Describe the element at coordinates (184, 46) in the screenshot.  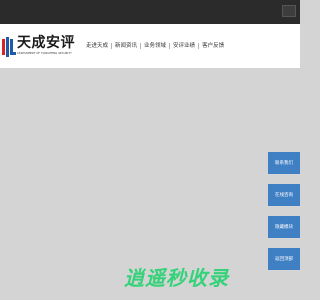
I see `nav-item-performance: 安评业绩` at that location.